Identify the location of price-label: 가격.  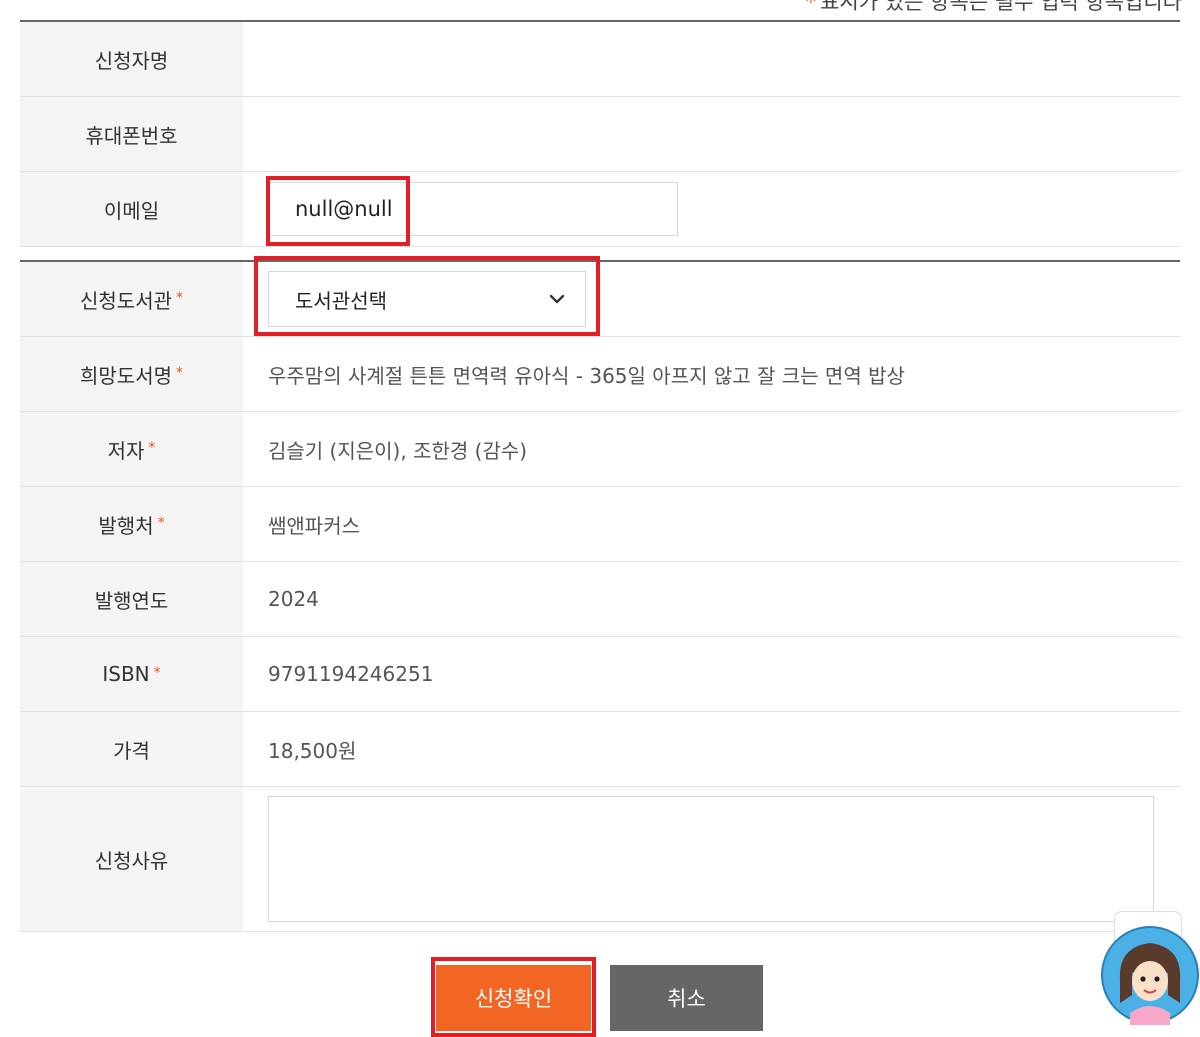
(131, 749).